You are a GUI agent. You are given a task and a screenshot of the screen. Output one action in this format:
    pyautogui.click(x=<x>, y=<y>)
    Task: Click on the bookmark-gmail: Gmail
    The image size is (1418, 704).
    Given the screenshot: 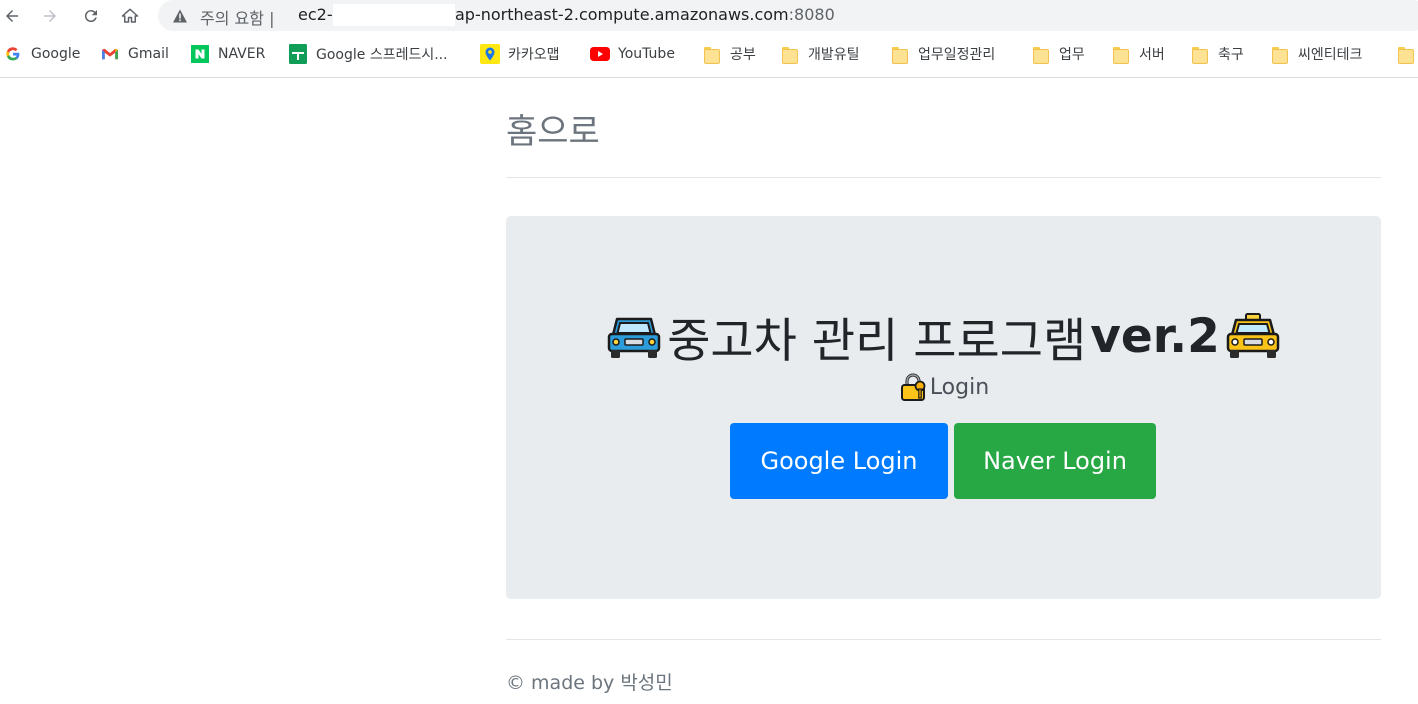 What is the action you would take?
    pyautogui.click(x=134, y=54)
    